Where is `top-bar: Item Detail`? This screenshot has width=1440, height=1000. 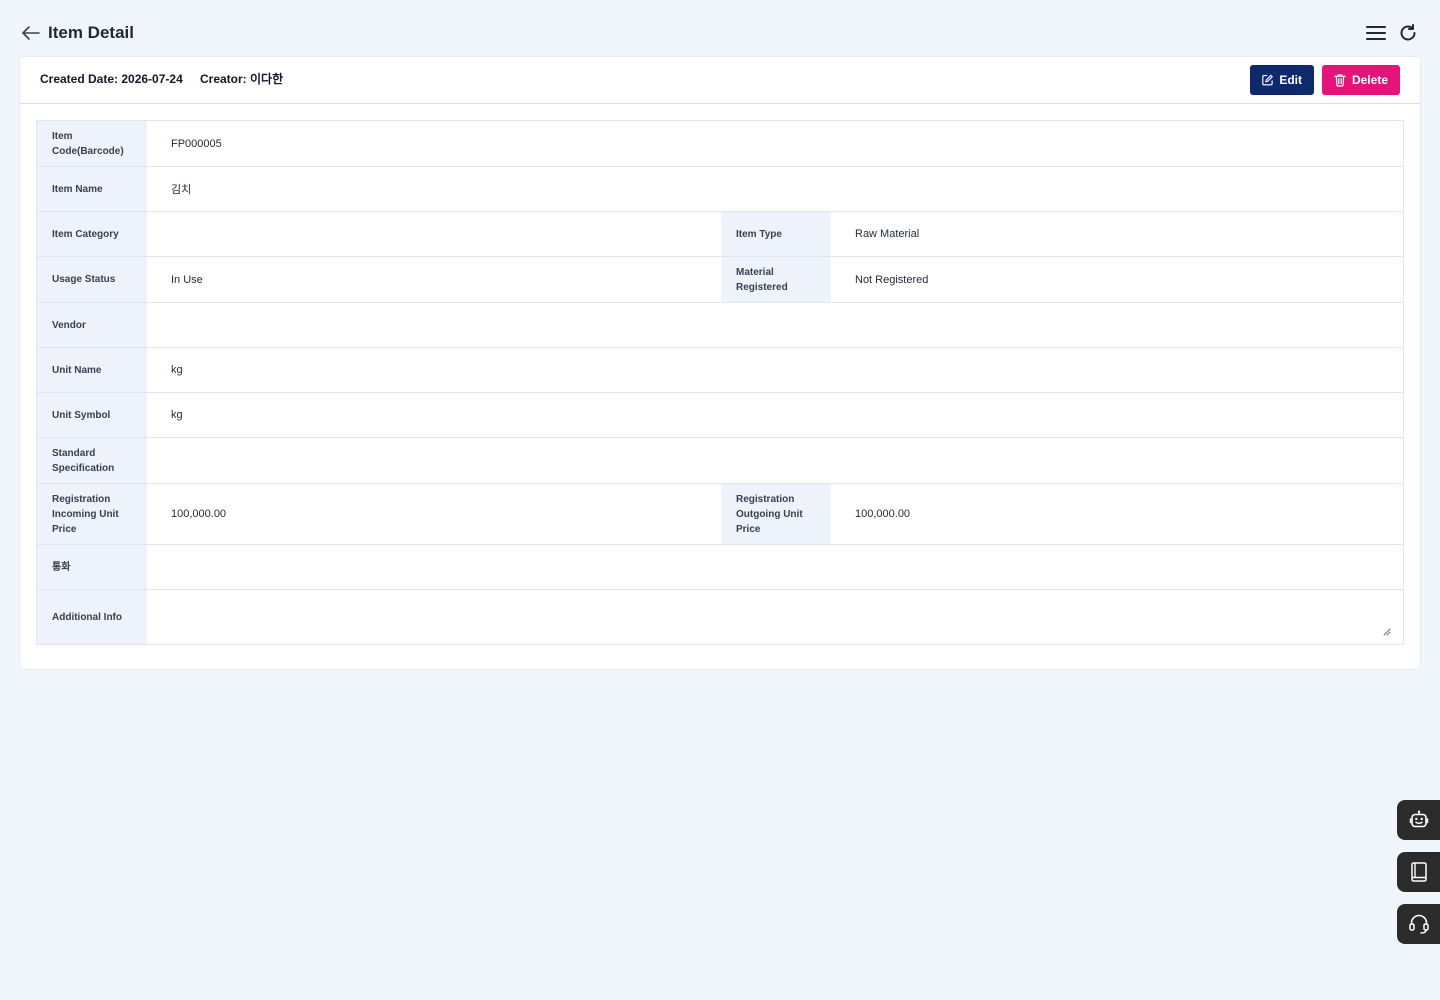 top-bar: Item Detail is located at coordinates (720, 32).